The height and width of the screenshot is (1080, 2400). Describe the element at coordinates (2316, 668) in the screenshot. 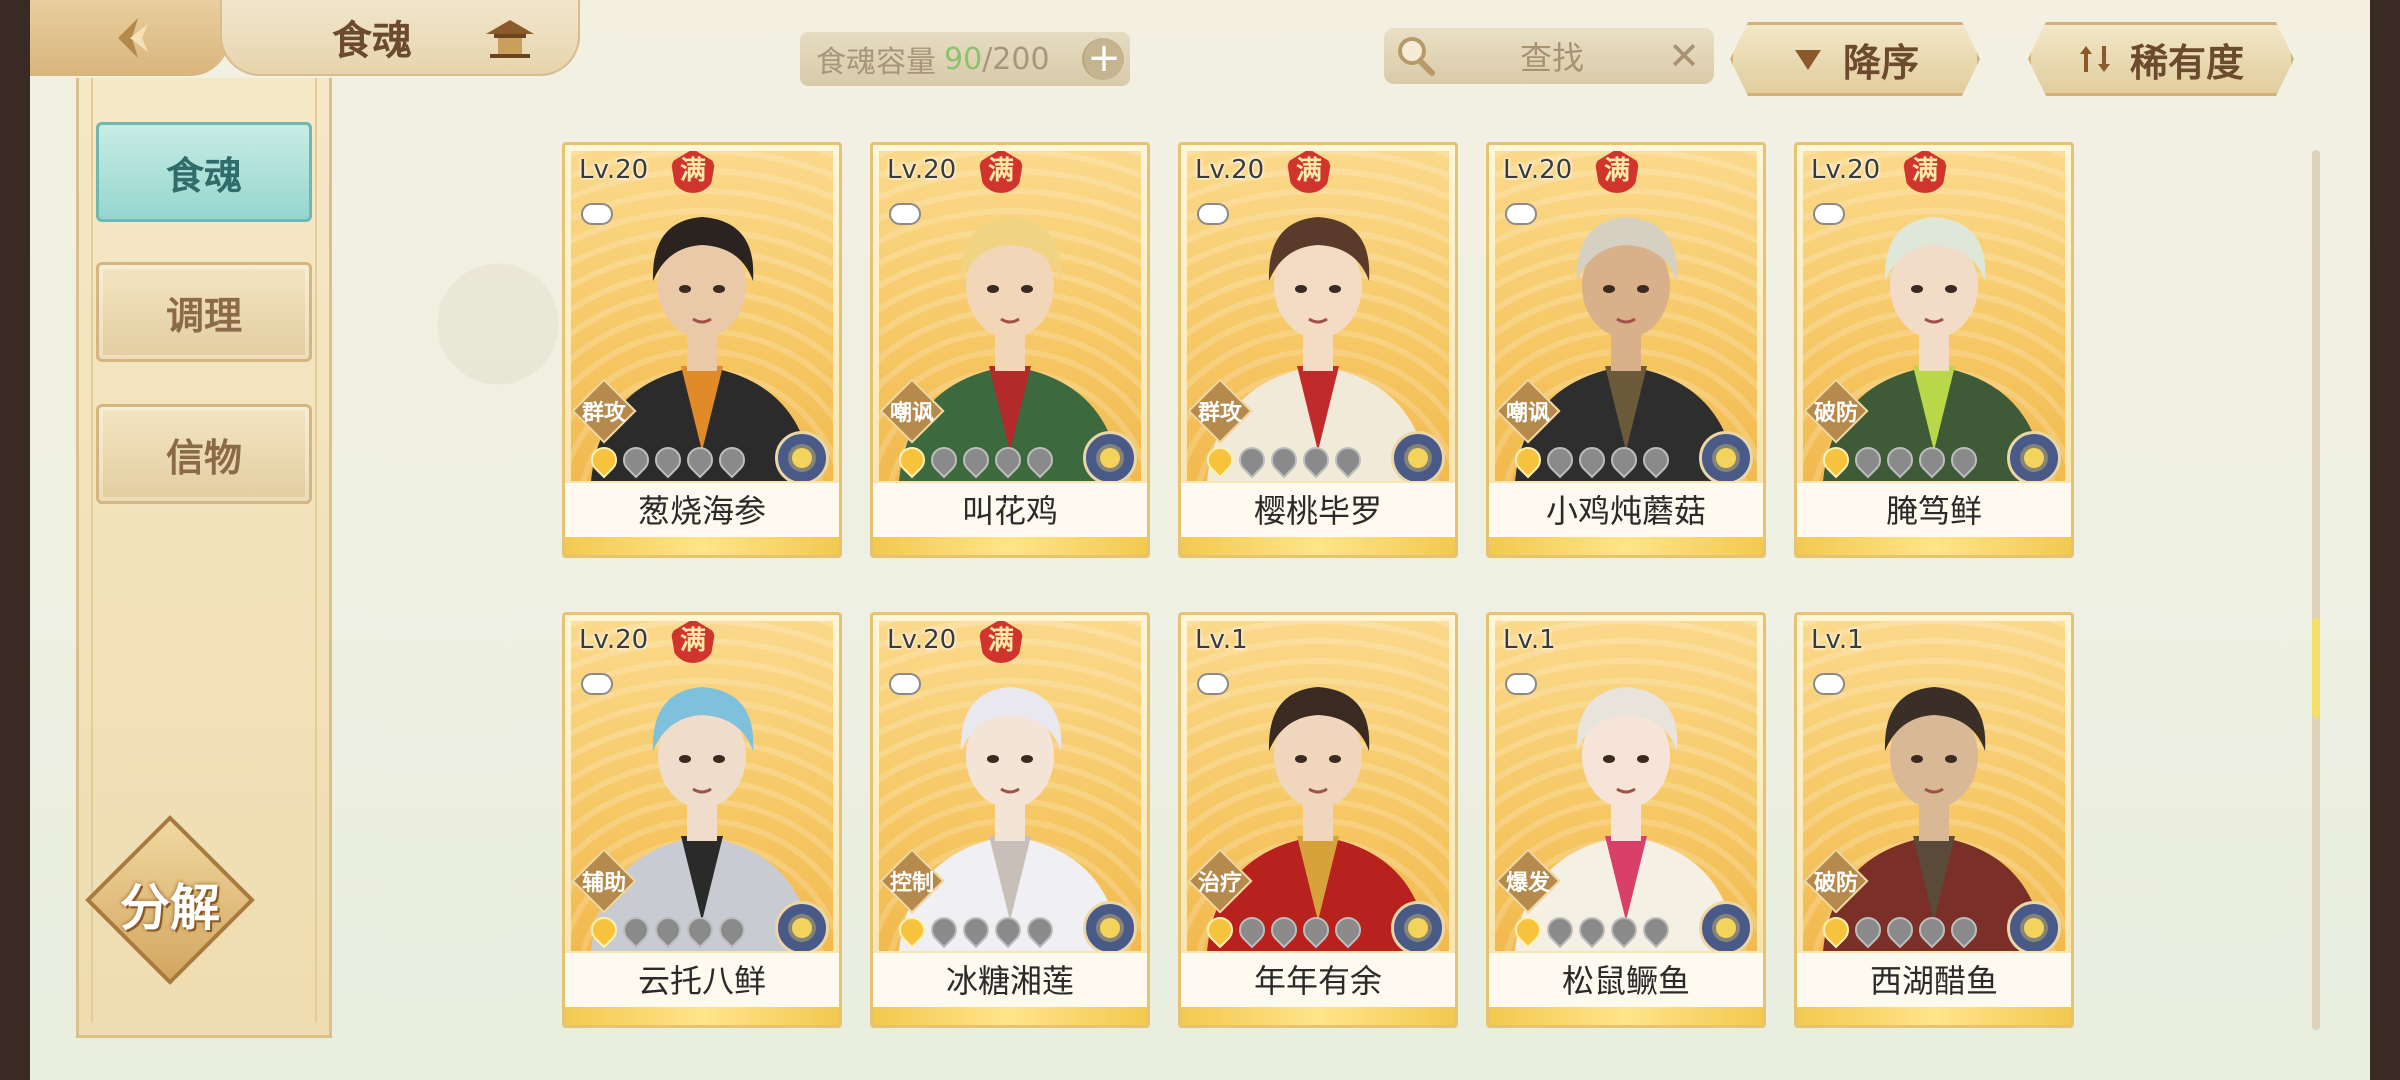

I see `scrollbar-thumb` at that location.